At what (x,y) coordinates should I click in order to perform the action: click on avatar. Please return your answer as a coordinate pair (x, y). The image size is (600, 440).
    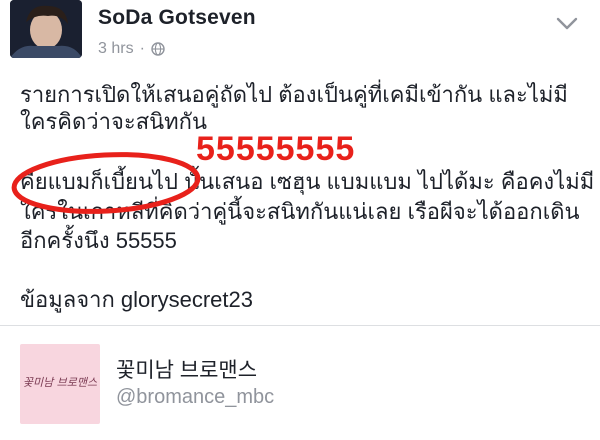
    Looking at the image, I should click on (46, 29).